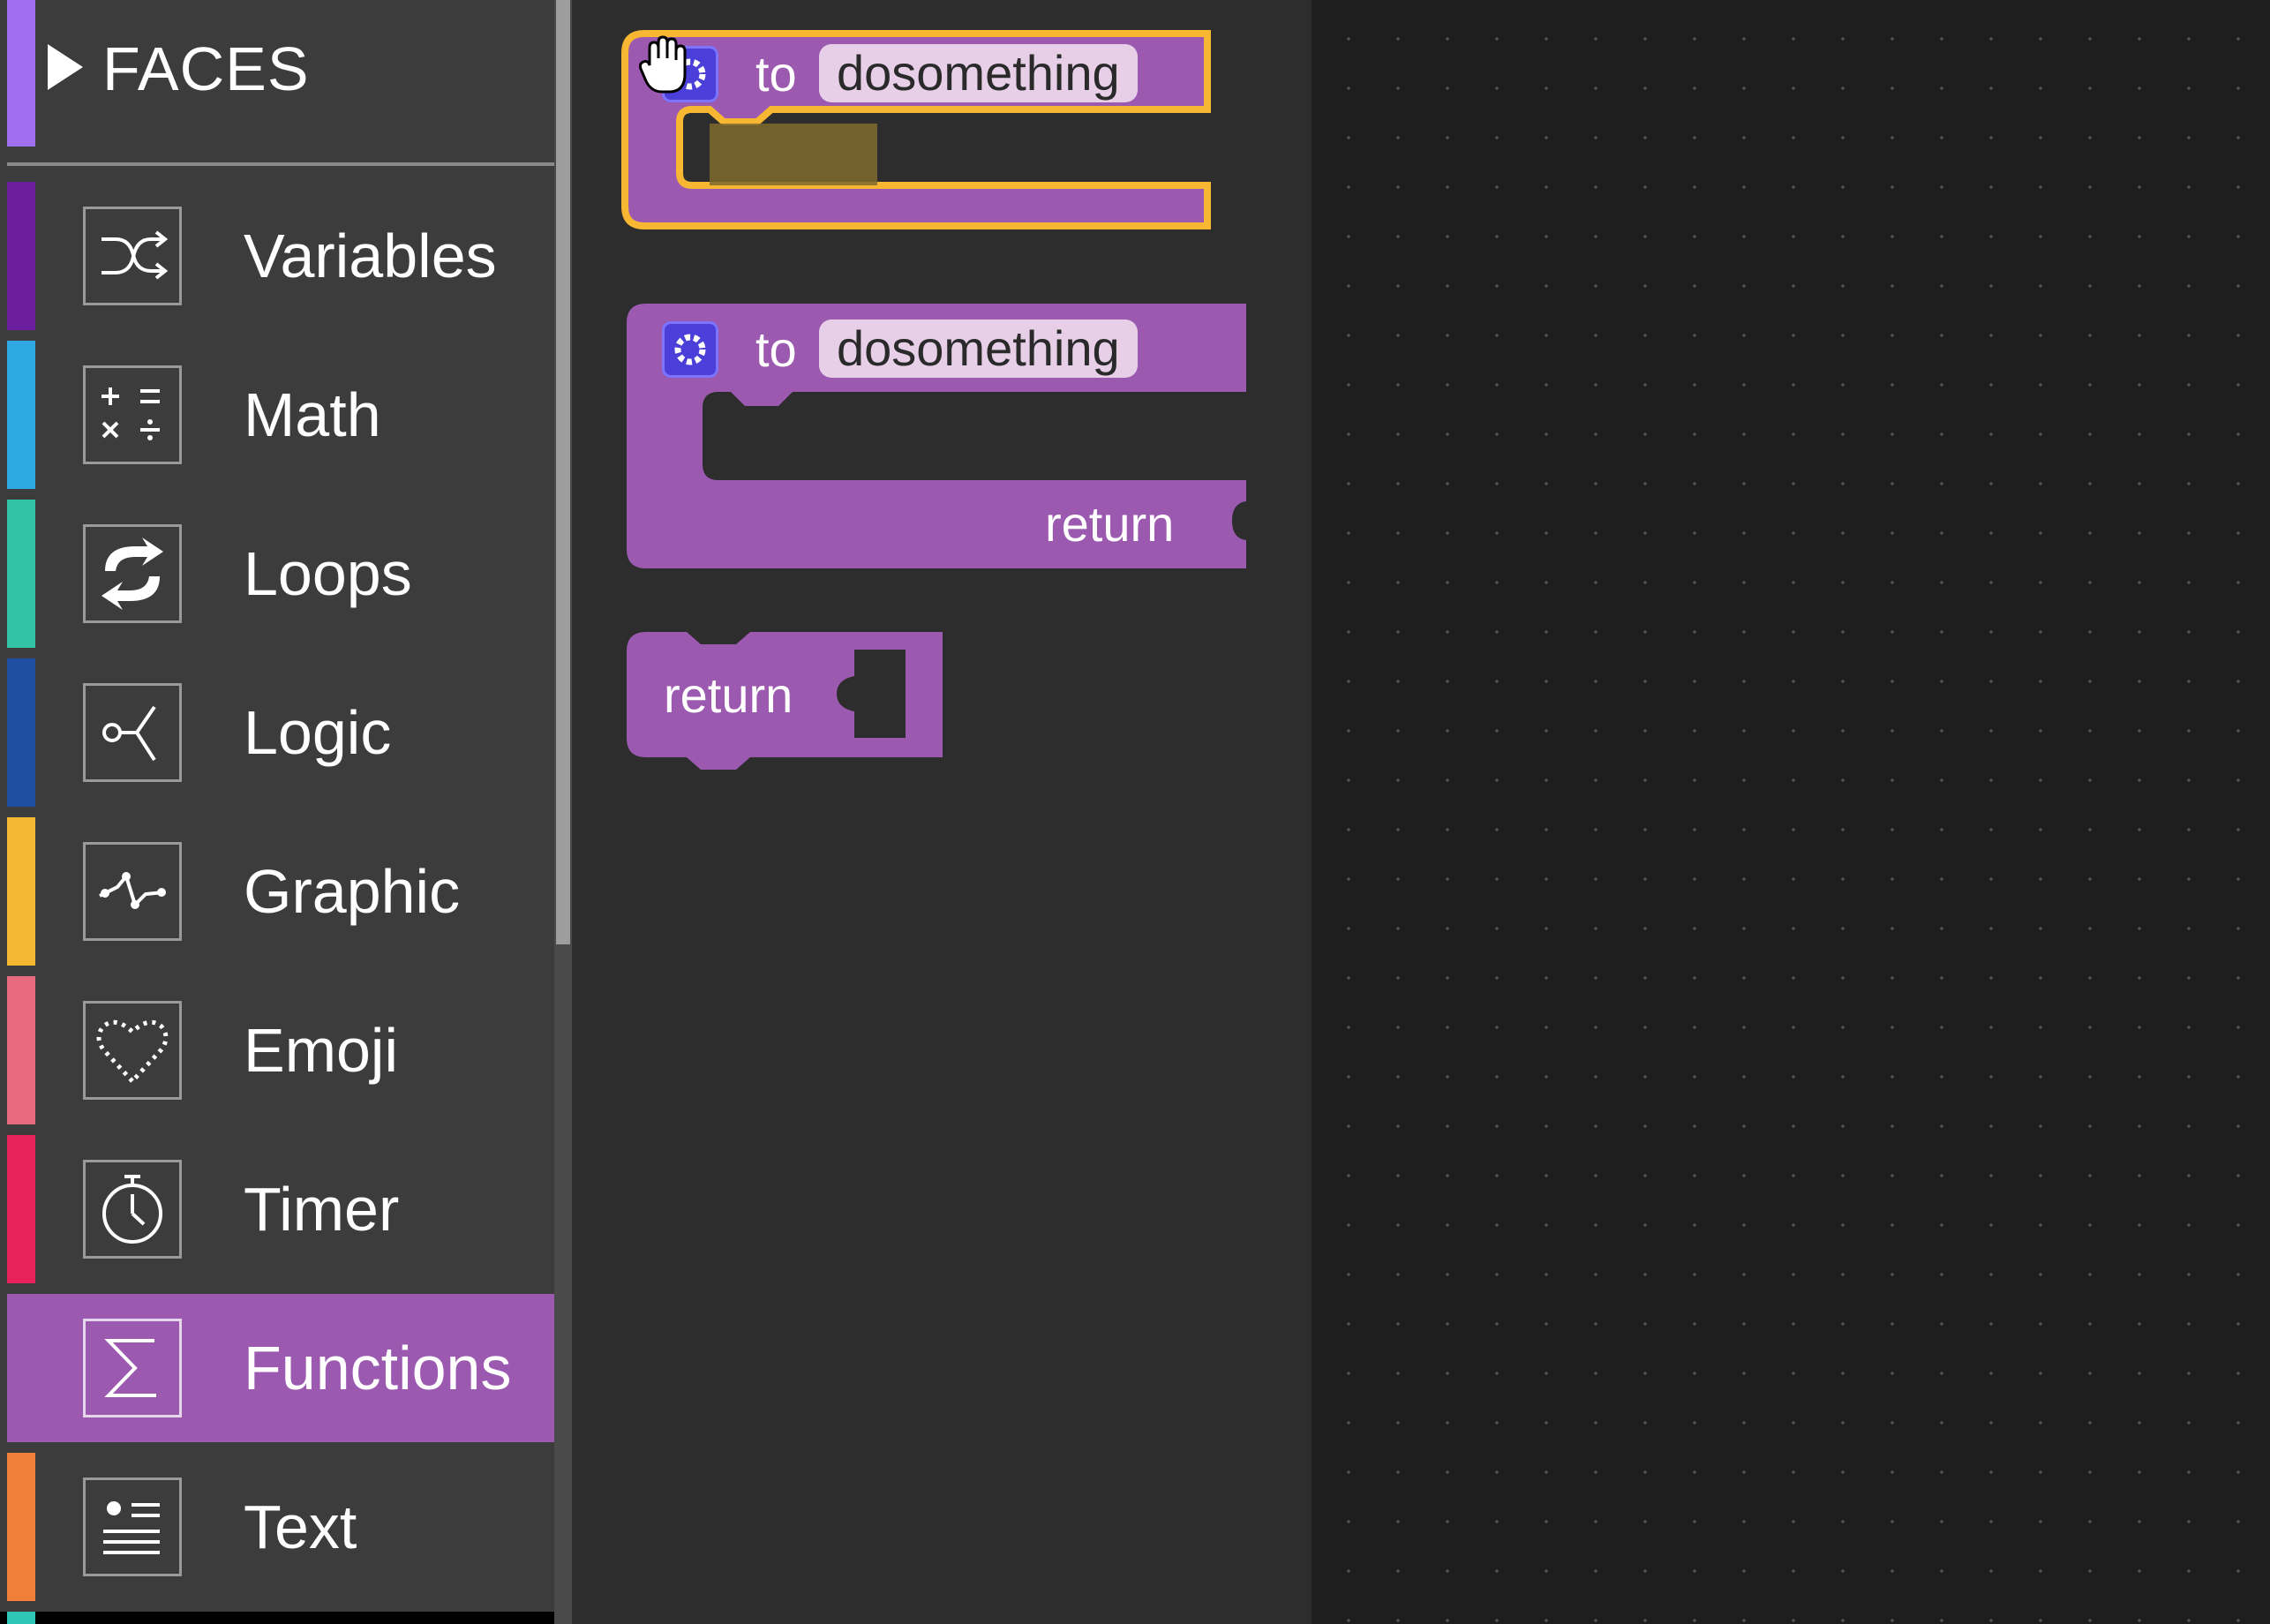  What do you see at coordinates (132, 574) in the screenshot?
I see `loop-arrows-icon` at bounding box center [132, 574].